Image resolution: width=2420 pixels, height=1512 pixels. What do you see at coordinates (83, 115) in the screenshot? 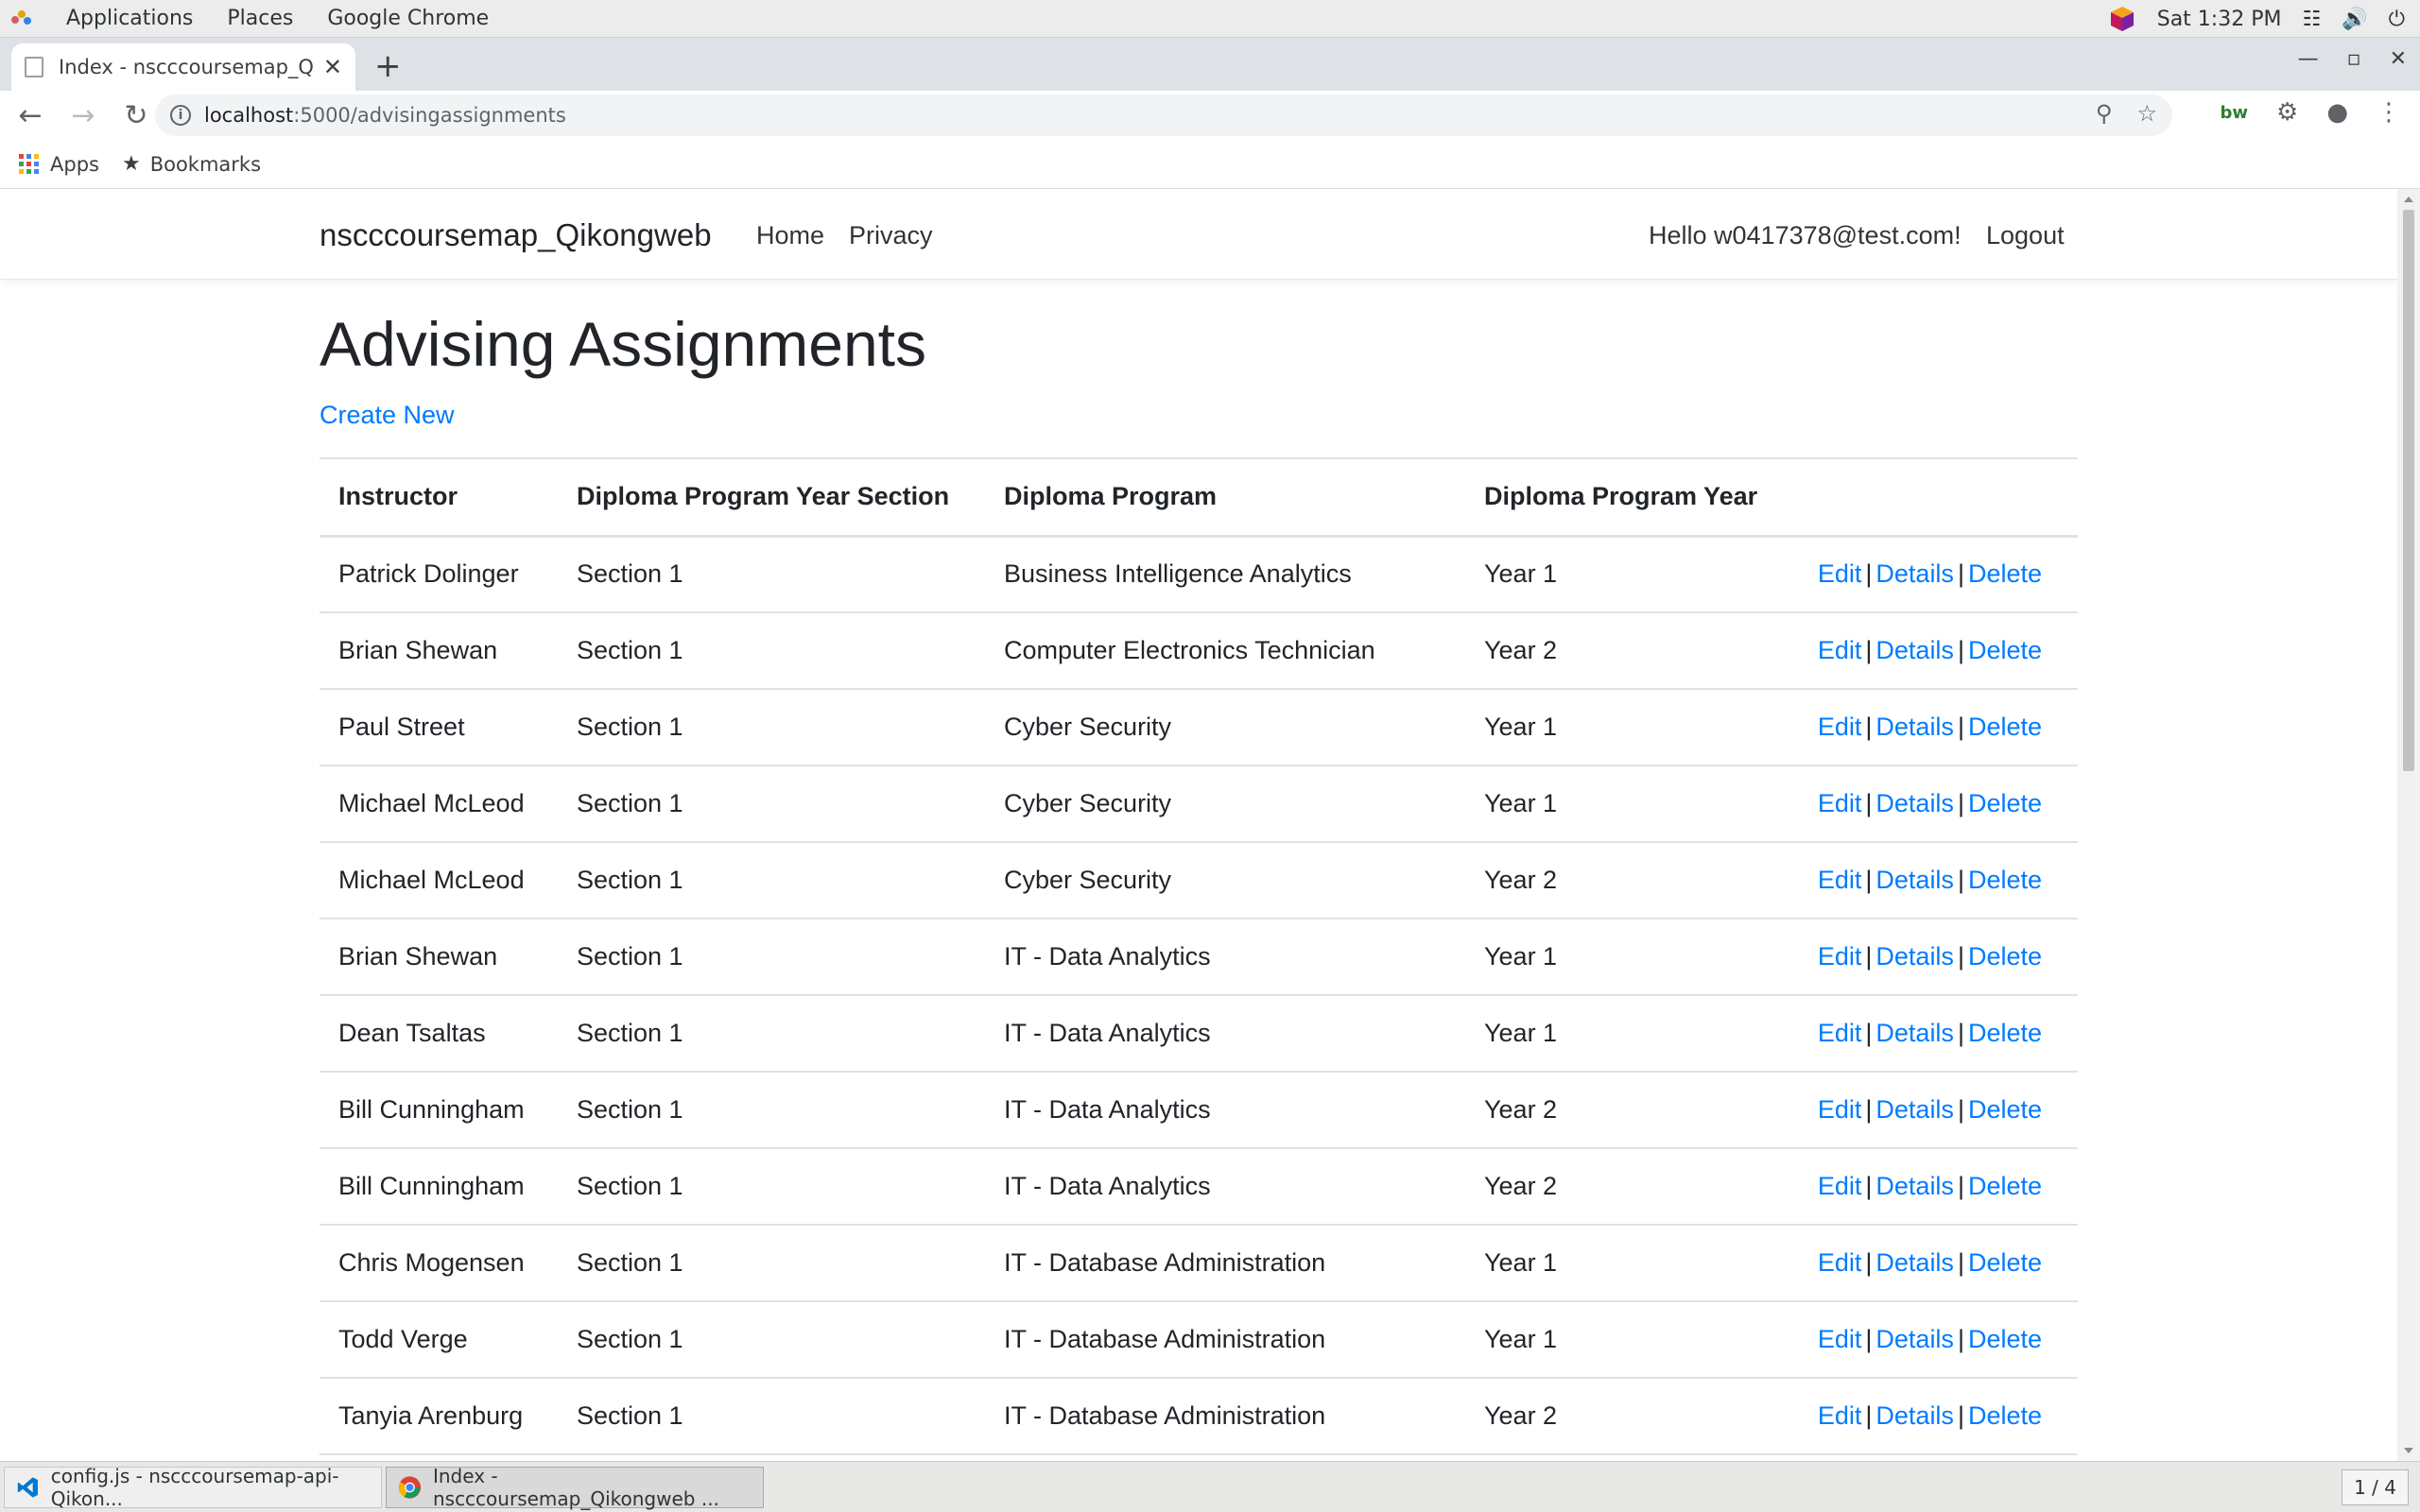
I see `forward-icon: →` at bounding box center [83, 115].